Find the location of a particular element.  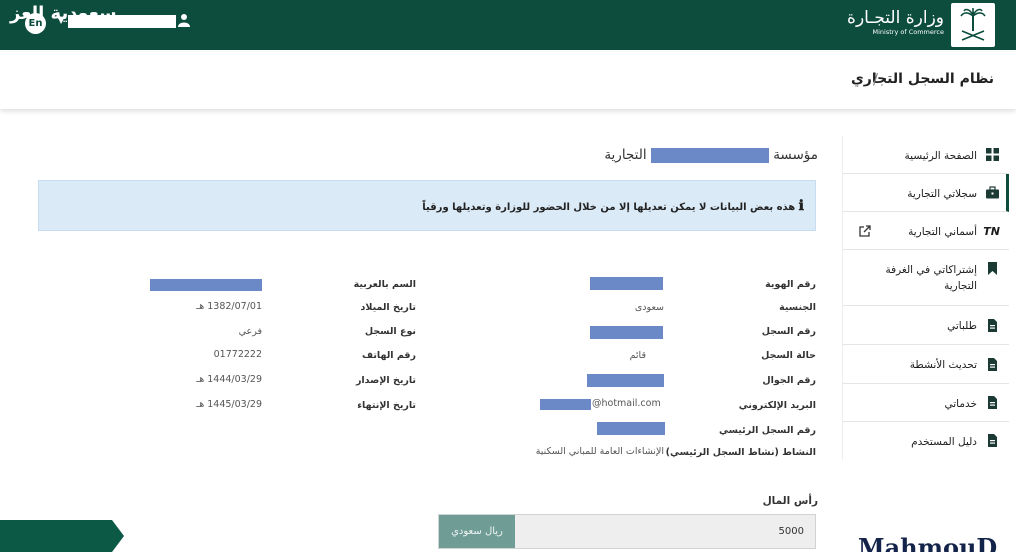

establishment-name: مؤسسة التجارية is located at coordinates (711, 155).